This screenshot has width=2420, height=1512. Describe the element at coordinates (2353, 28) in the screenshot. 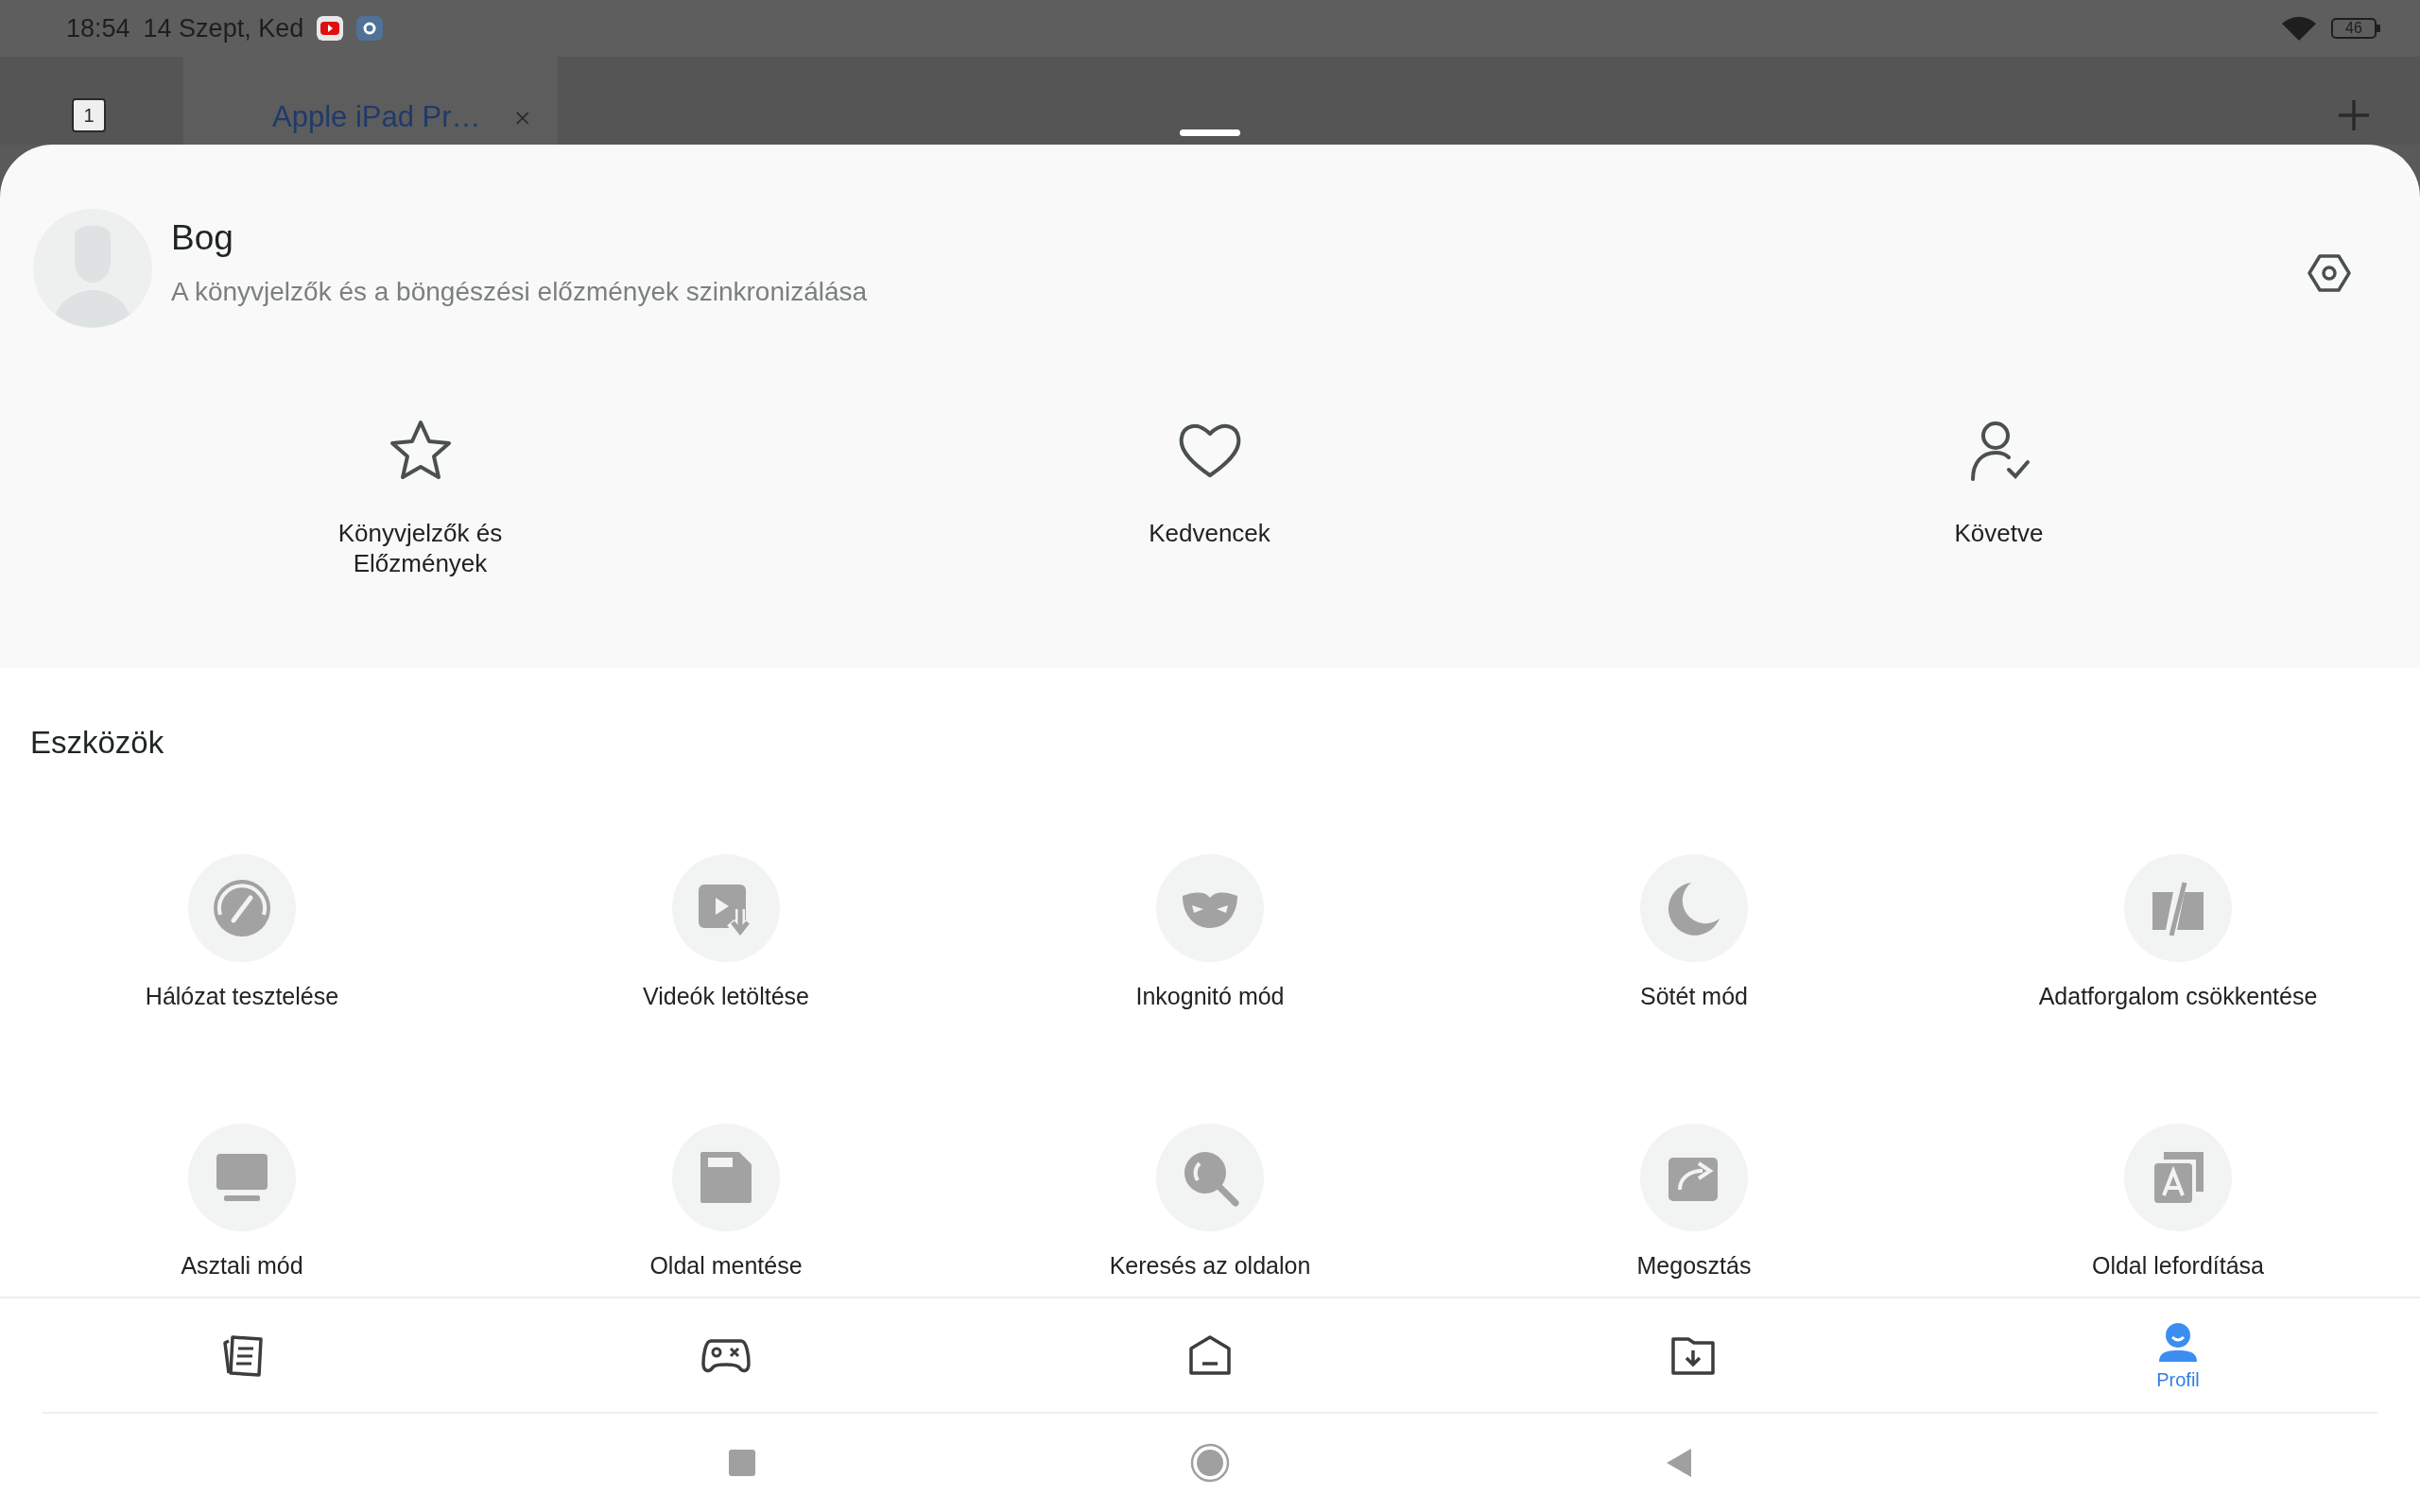

I see `battery-level: 46` at that location.